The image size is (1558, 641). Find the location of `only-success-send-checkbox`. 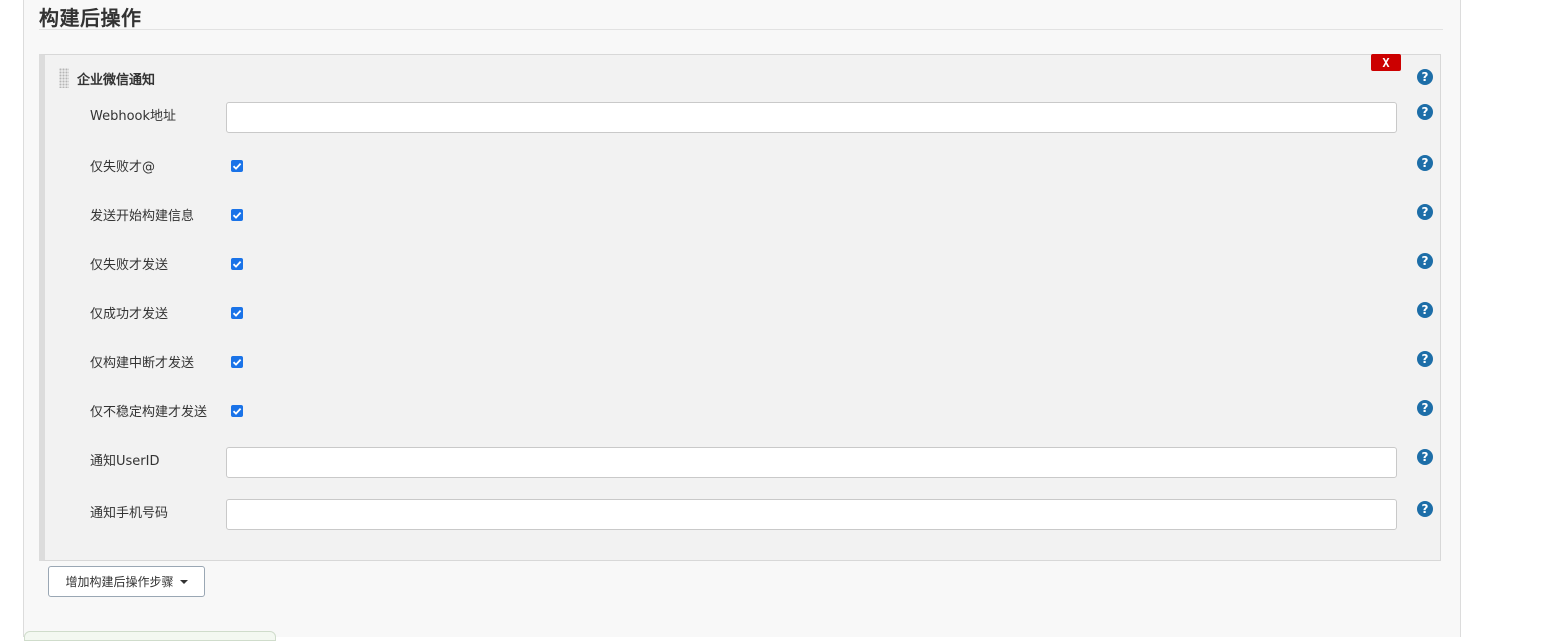

only-success-send-checkbox is located at coordinates (237, 313).